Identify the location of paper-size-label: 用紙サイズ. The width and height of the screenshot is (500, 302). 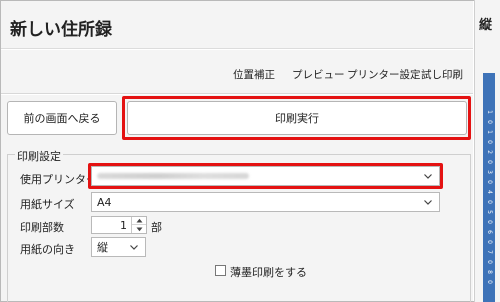
(47, 204).